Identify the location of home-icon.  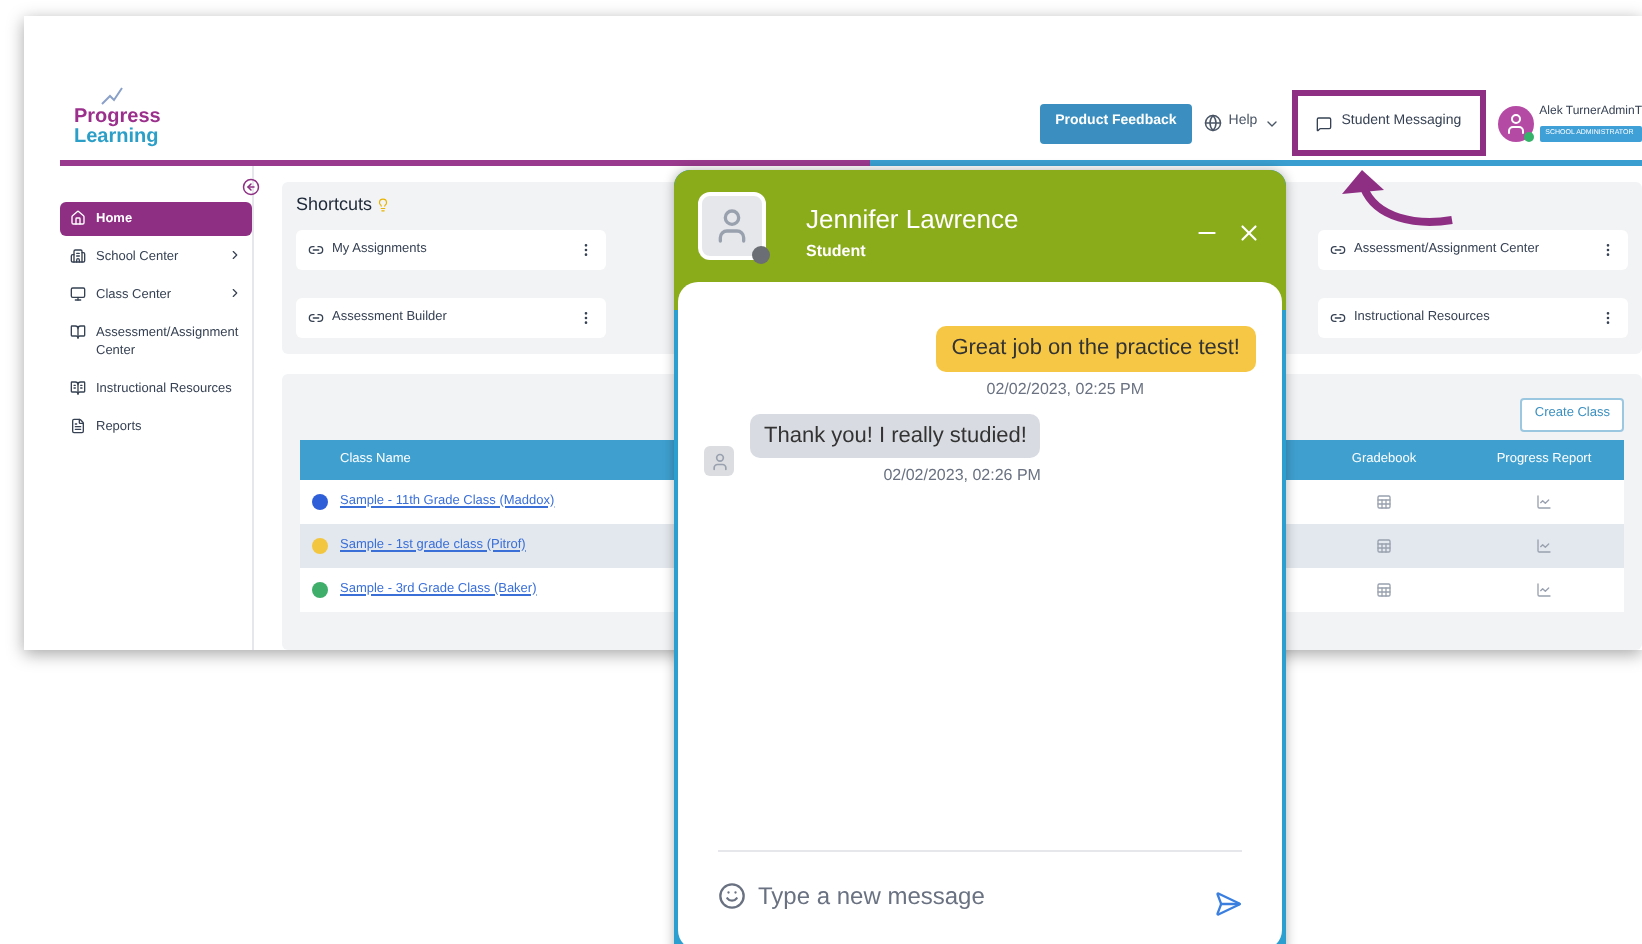
(78, 218).